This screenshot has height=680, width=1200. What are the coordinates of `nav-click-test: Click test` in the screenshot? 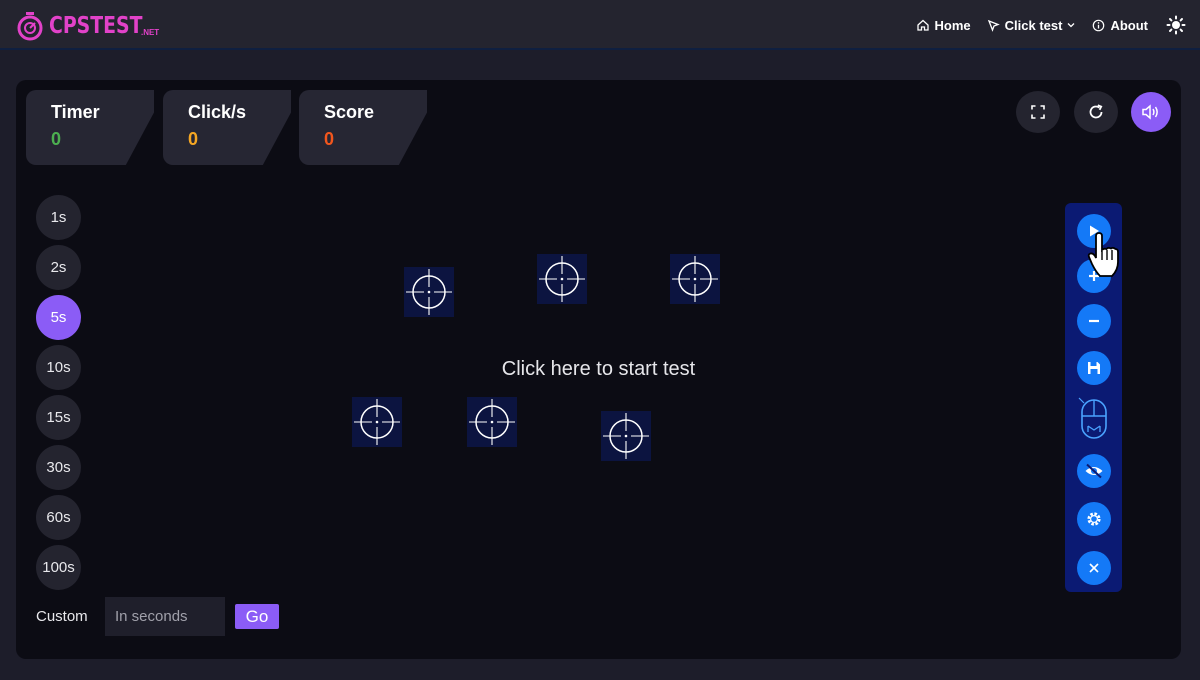 It's located at (1032, 25).